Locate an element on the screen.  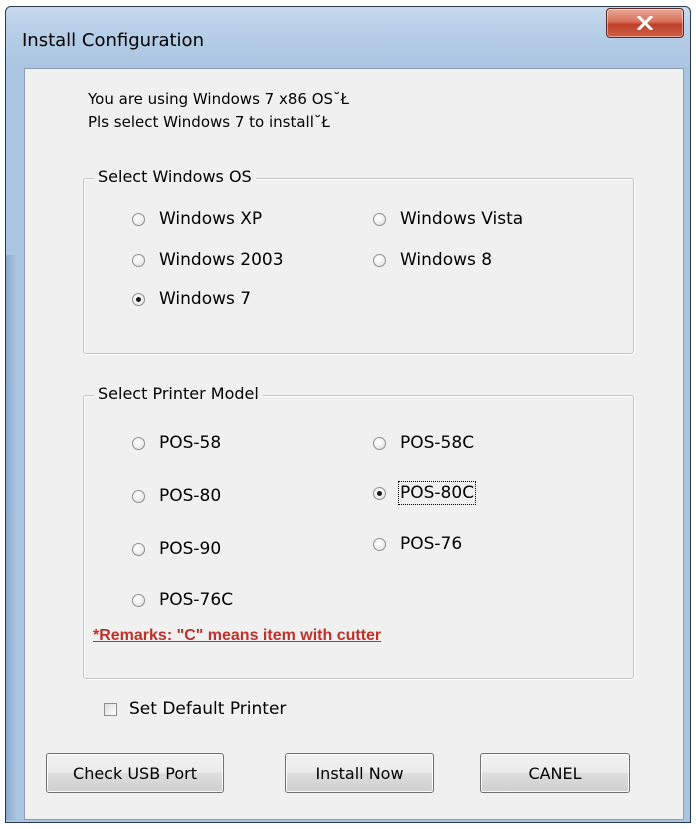
radio-label: POS-90 is located at coordinates (190, 549).